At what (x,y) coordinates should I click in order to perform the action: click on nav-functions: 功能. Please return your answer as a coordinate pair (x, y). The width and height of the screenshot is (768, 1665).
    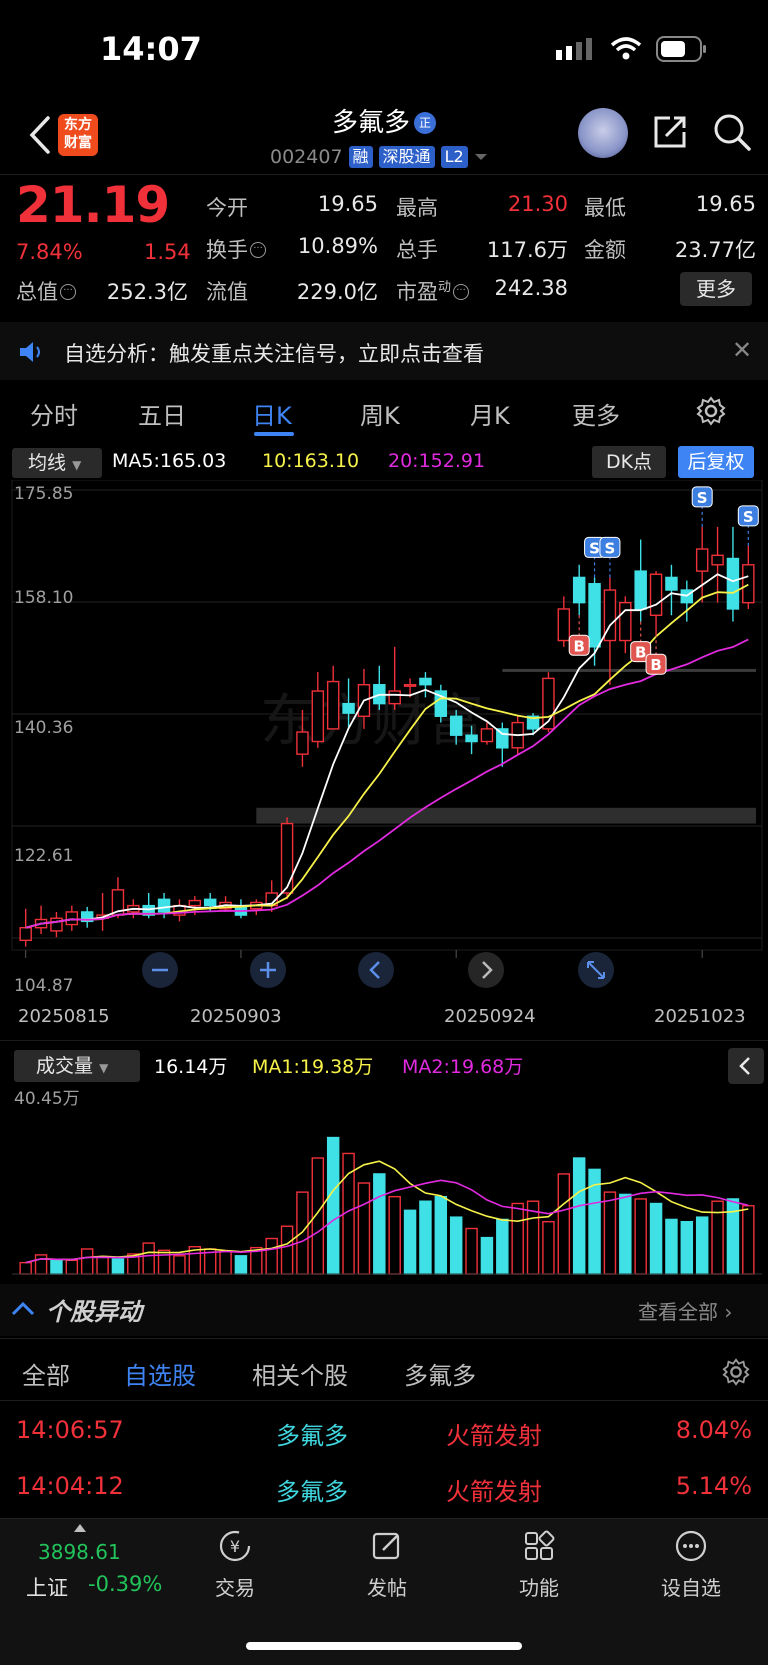
    Looking at the image, I should click on (539, 1564).